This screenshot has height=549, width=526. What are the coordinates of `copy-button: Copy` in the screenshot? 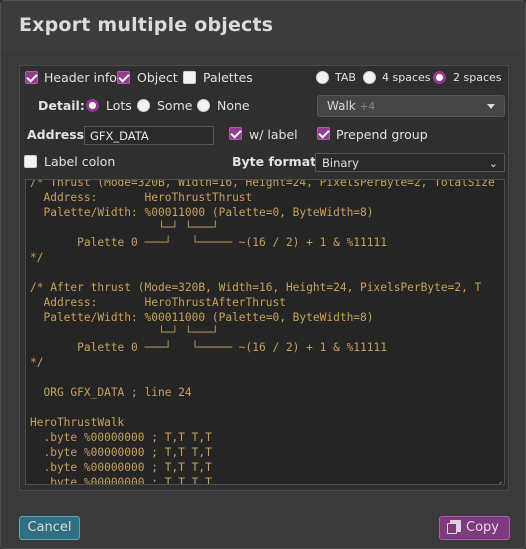 It's located at (474, 528).